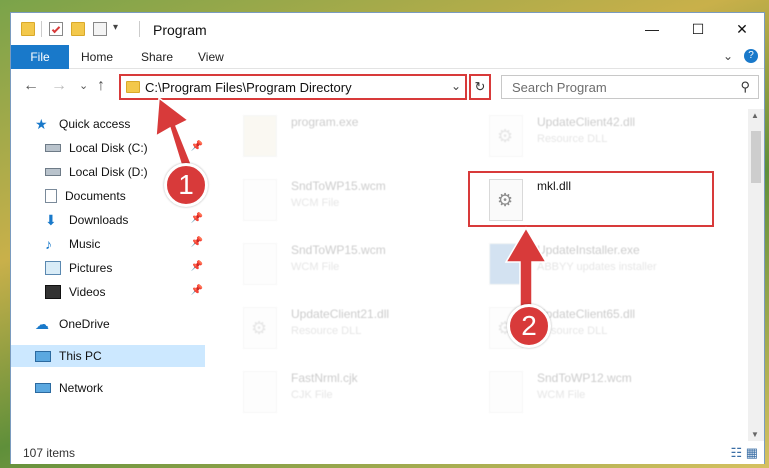 The height and width of the screenshot is (468, 769). What do you see at coordinates (186, 185) in the screenshot?
I see `step-1-badge: 1` at bounding box center [186, 185].